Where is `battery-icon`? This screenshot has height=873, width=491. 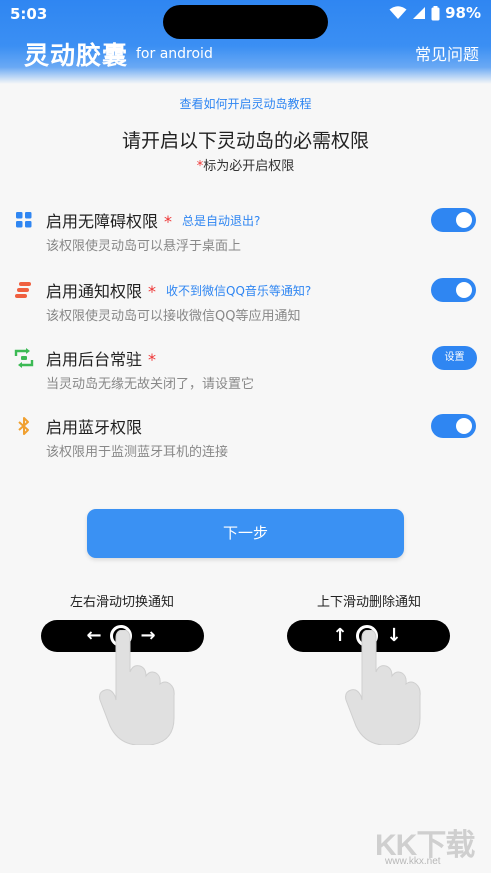 battery-icon is located at coordinates (435, 12).